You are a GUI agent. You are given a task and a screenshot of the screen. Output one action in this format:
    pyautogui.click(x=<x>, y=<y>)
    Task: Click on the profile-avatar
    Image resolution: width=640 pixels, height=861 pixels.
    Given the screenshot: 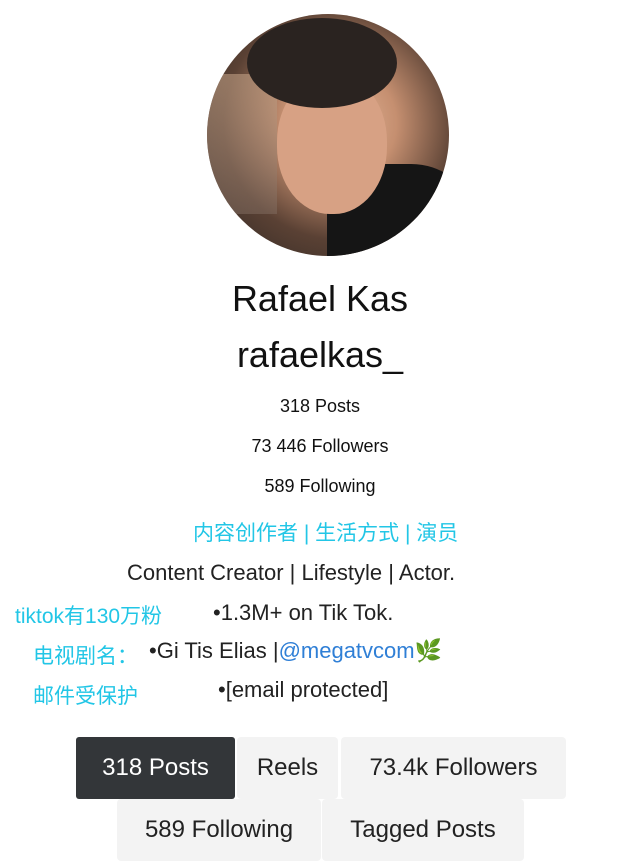 What is the action you would take?
    pyautogui.click(x=328, y=135)
    